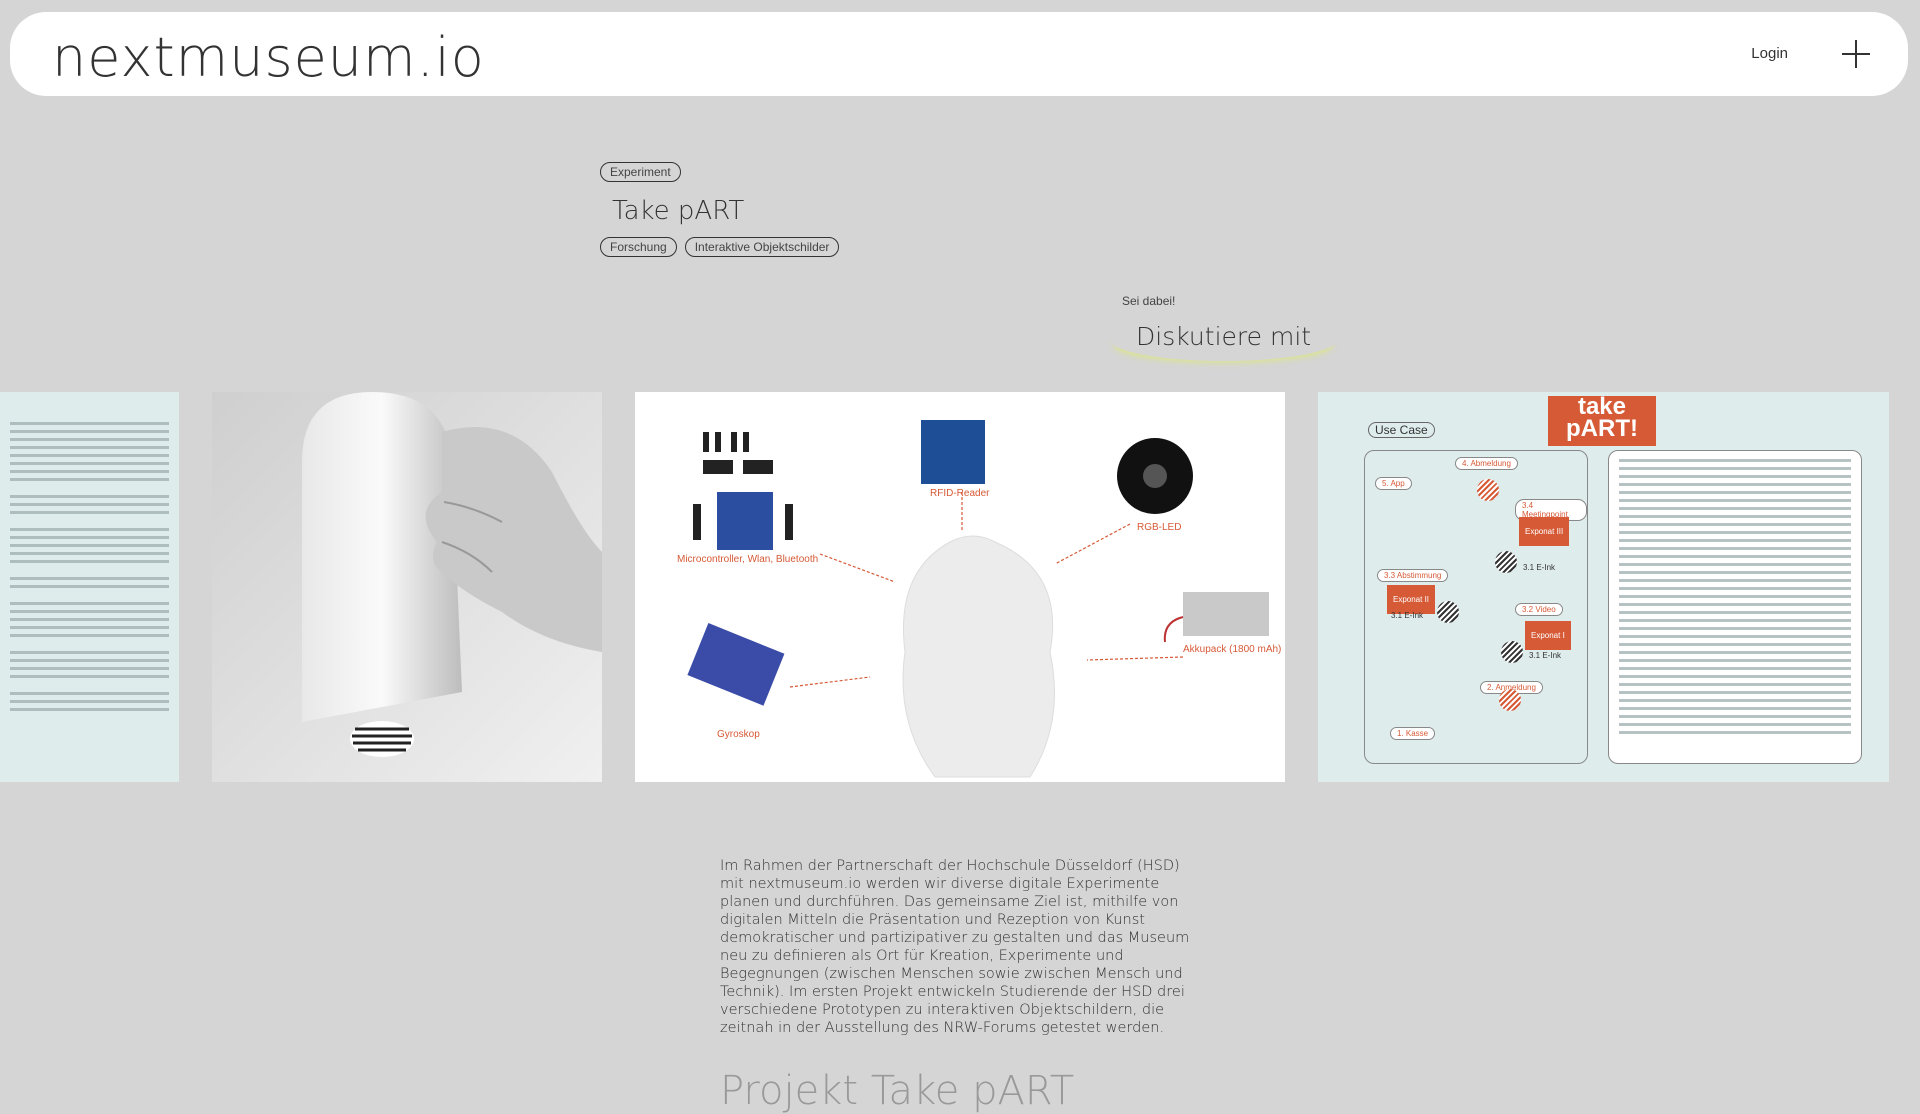 The height and width of the screenshot is (1114, 1920). I want to click on tag-interaktive-objektschilder: Interaktive Objektschilder, so click(762, 247).